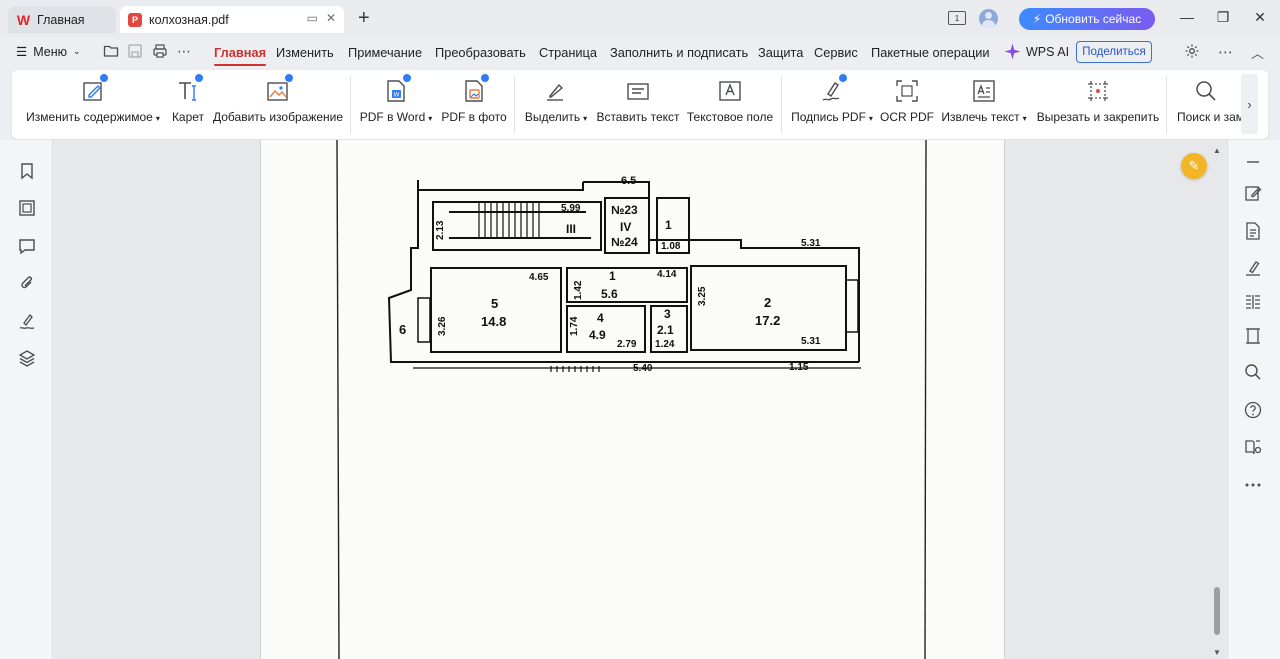 The image size is (1280, 659). Describe the element at coordinates (385, 52) in the screenshot. I see `tab-comment: Примечание` at that location.